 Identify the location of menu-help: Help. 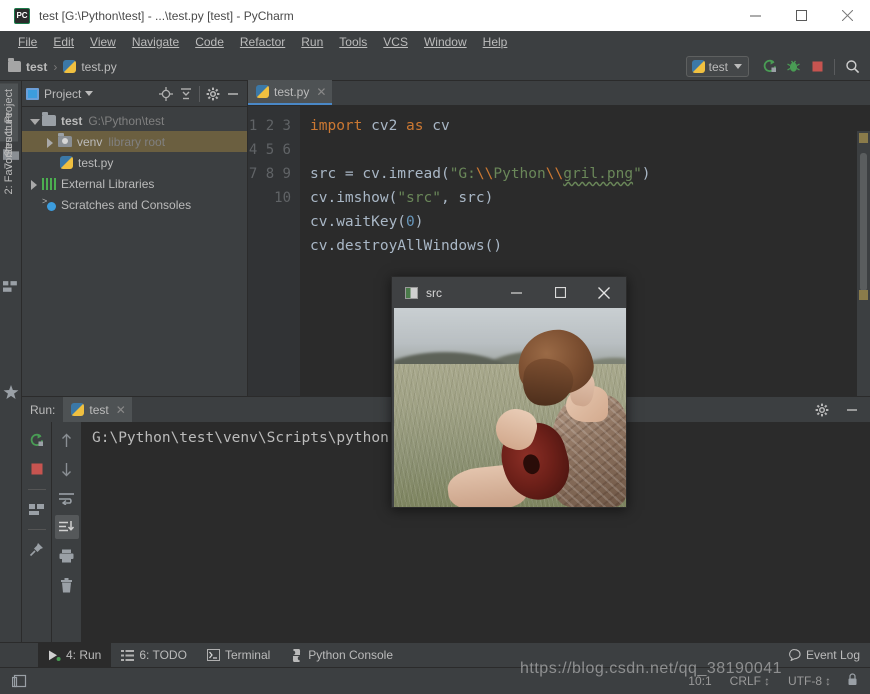
(495, 42).